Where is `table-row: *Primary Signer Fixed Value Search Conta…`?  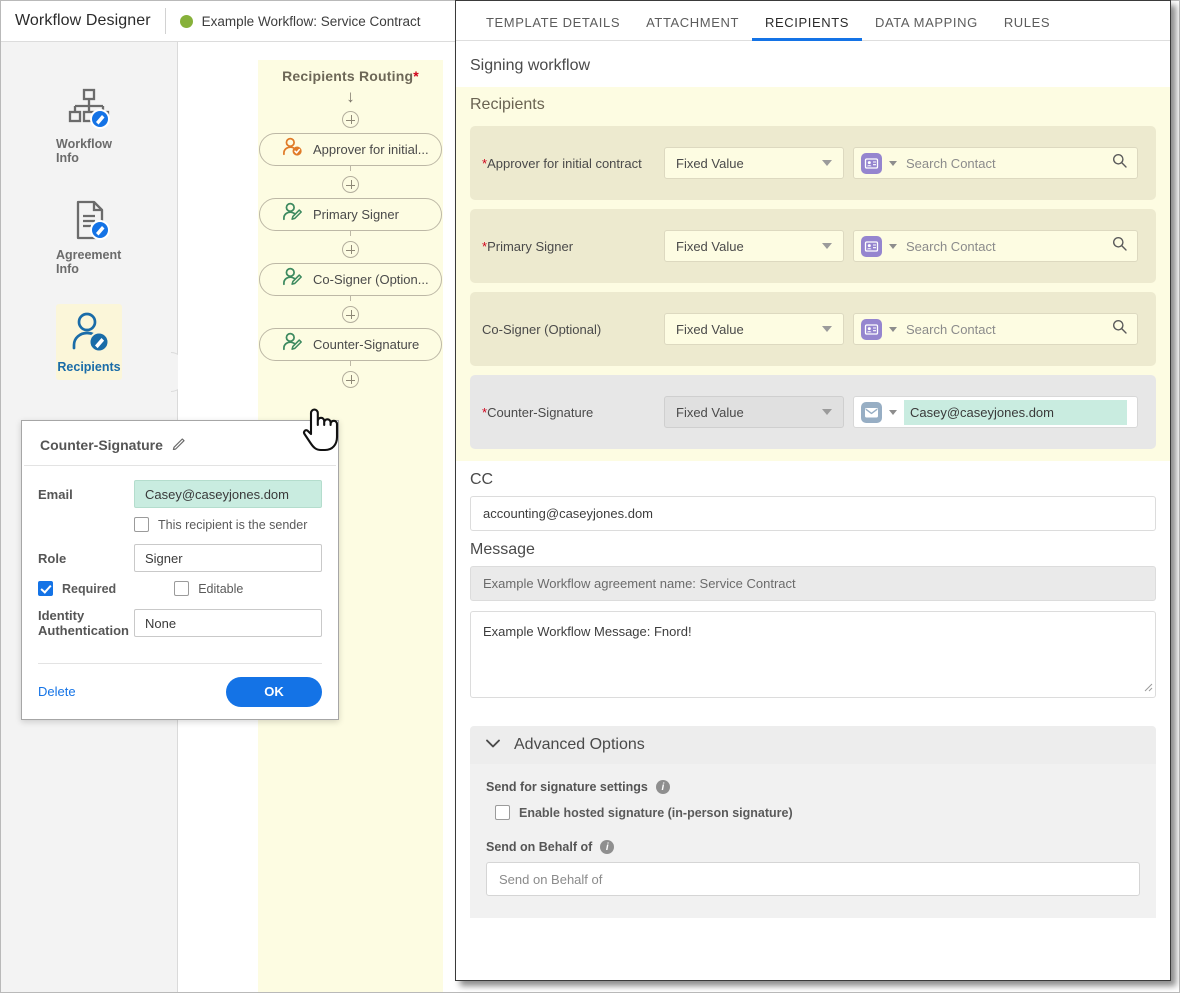
table-row: *Primary Signer Fixed Value Search Conta… is located at coordinates (813, 246).